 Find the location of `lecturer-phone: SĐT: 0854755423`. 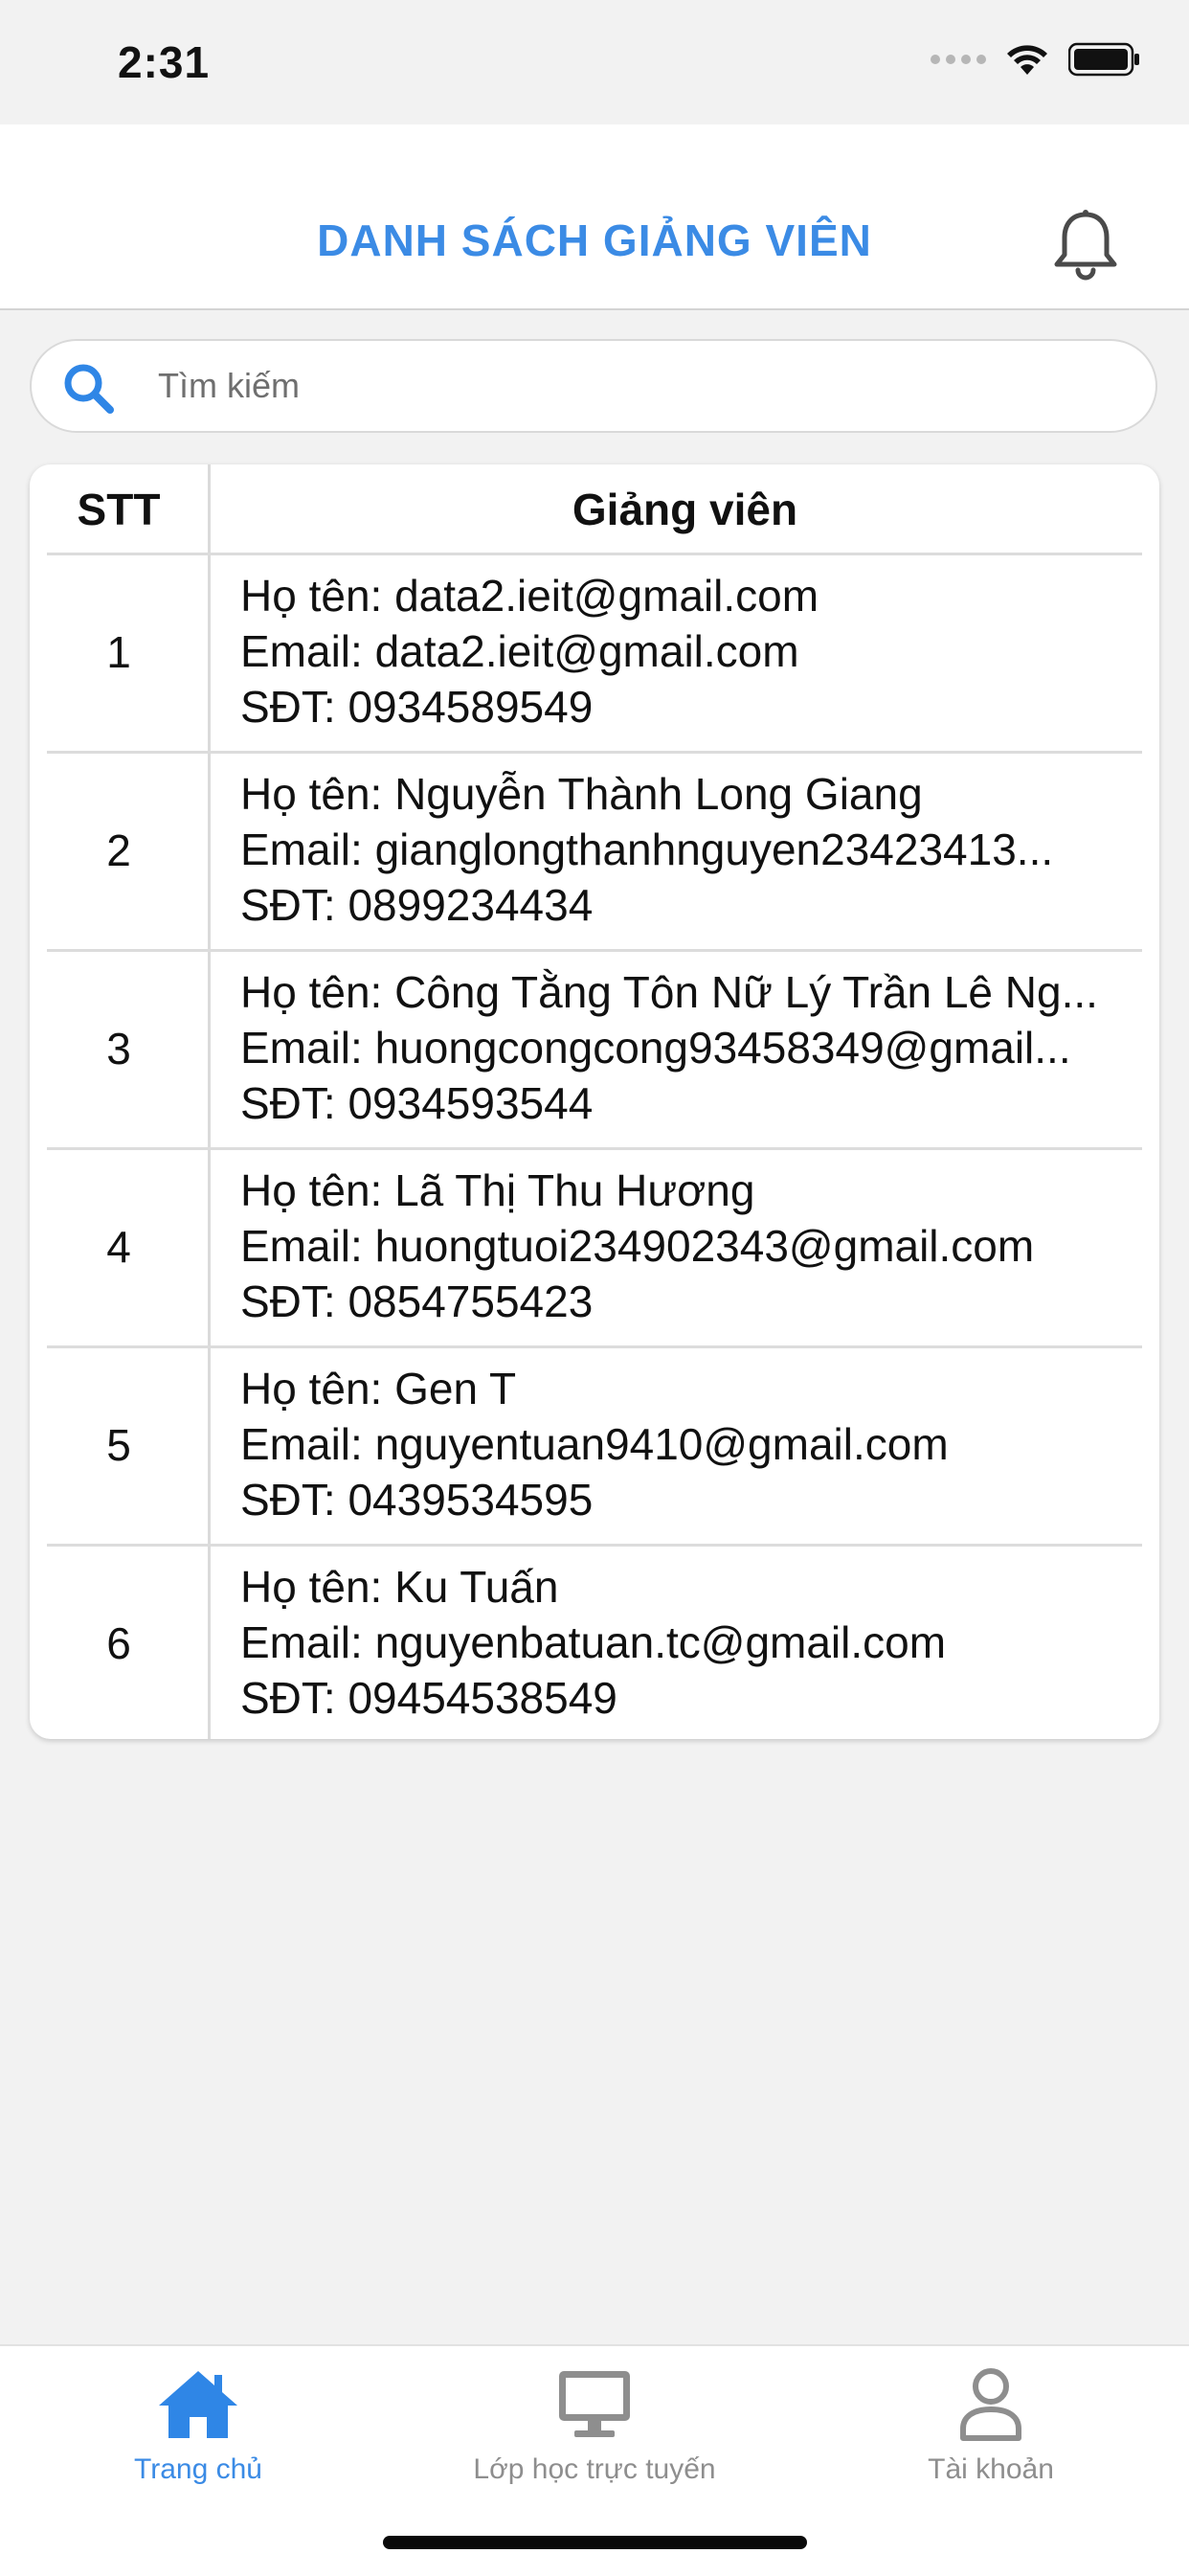

lecturer-phone: SĐT: 0854755423 is located at coordinates (417, 1301).